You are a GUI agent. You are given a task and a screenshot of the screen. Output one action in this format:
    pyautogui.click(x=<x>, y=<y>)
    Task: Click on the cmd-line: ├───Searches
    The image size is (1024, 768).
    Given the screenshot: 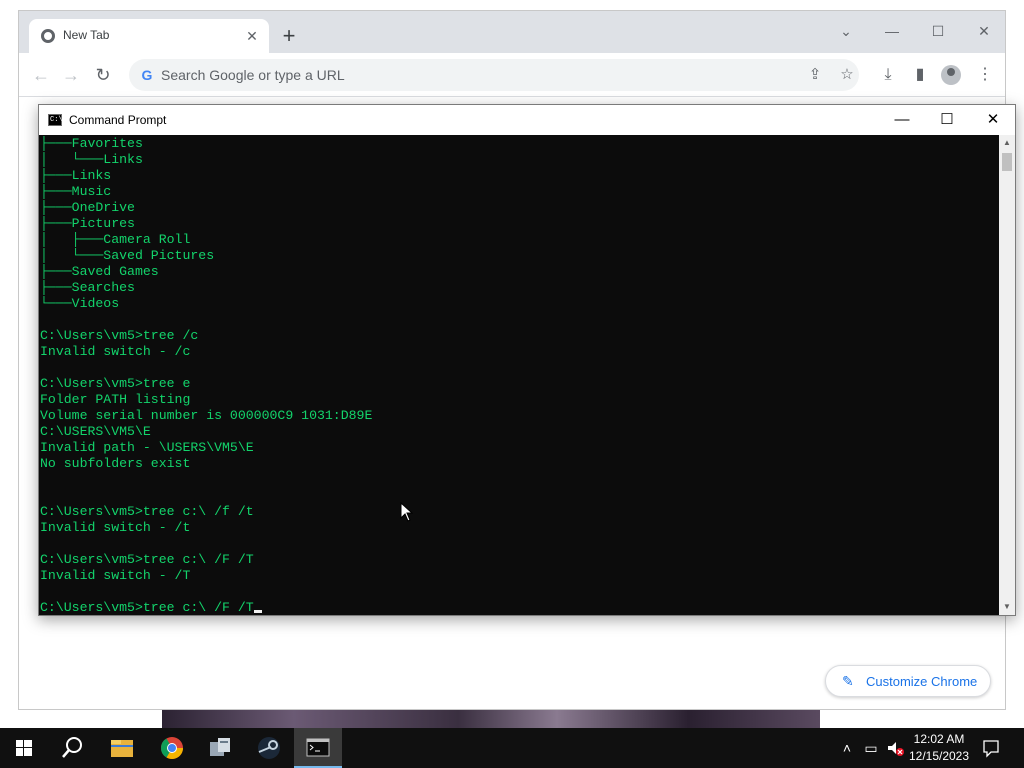 What is the action you would take?
    pyautogui.click(x=87, y=287)
    